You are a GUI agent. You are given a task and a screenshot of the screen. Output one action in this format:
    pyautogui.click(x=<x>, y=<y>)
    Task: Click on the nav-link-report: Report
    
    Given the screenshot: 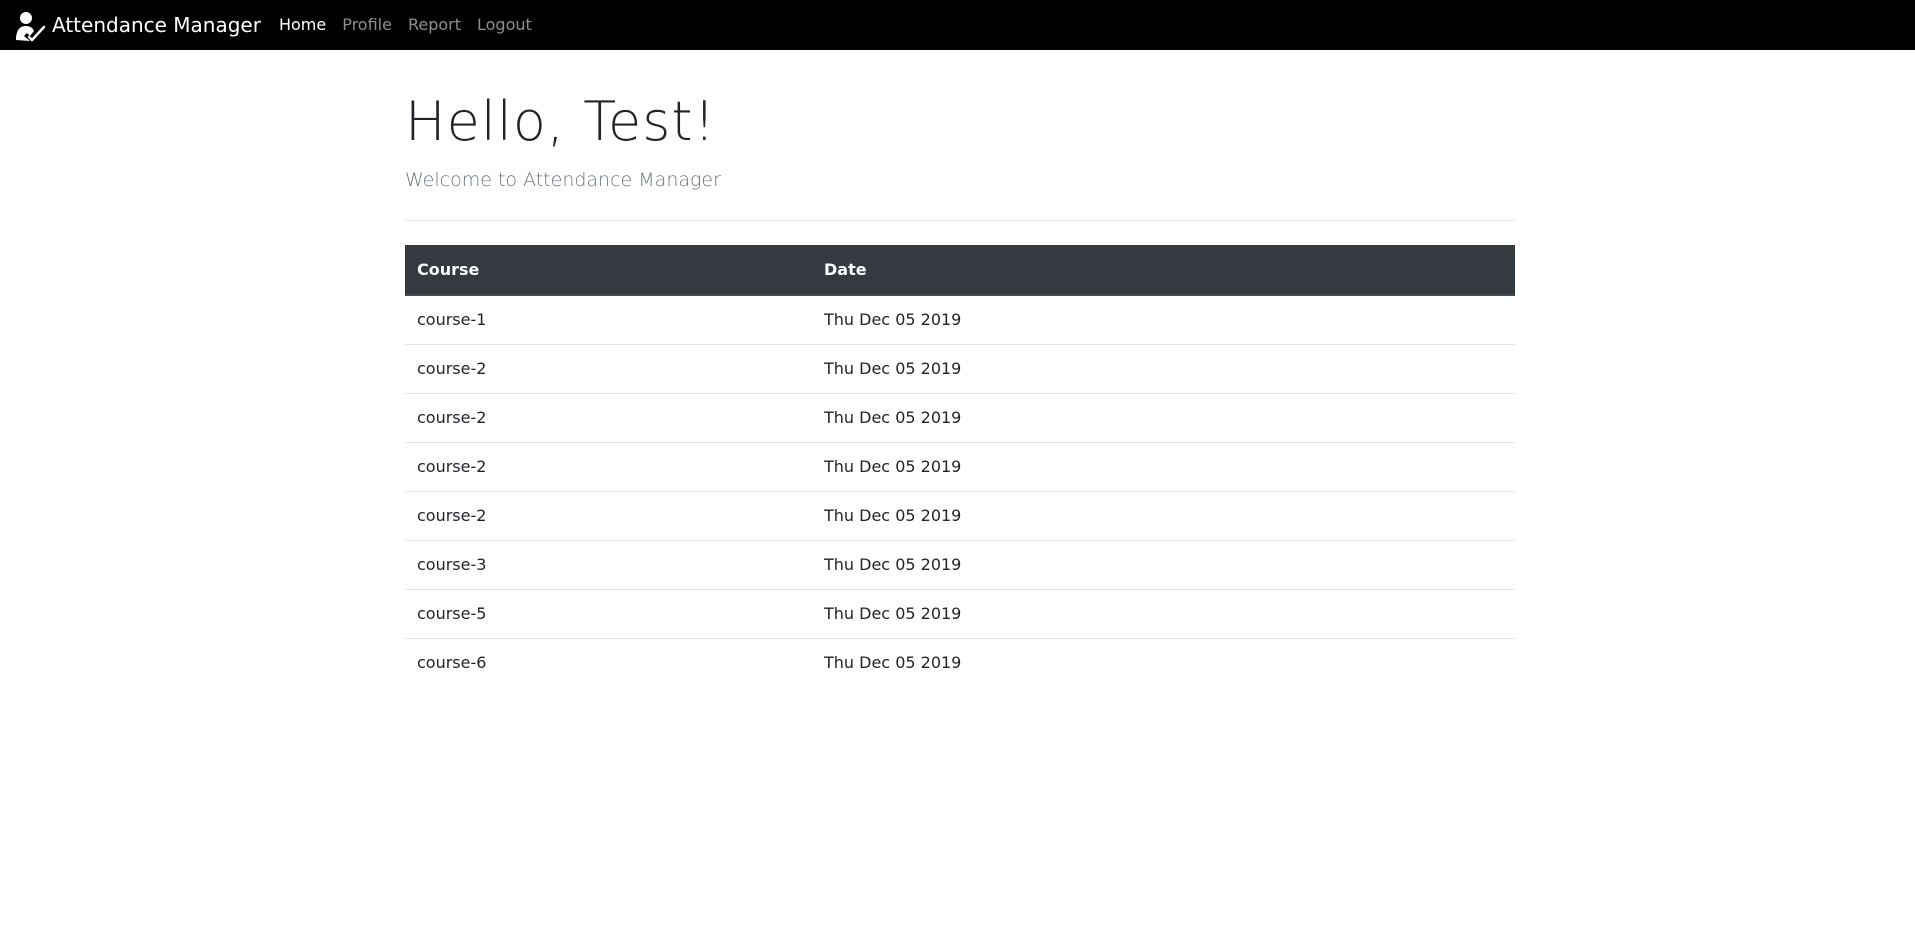 What is the action you would take?
    pyautogui.click(x=434, y=25)
    